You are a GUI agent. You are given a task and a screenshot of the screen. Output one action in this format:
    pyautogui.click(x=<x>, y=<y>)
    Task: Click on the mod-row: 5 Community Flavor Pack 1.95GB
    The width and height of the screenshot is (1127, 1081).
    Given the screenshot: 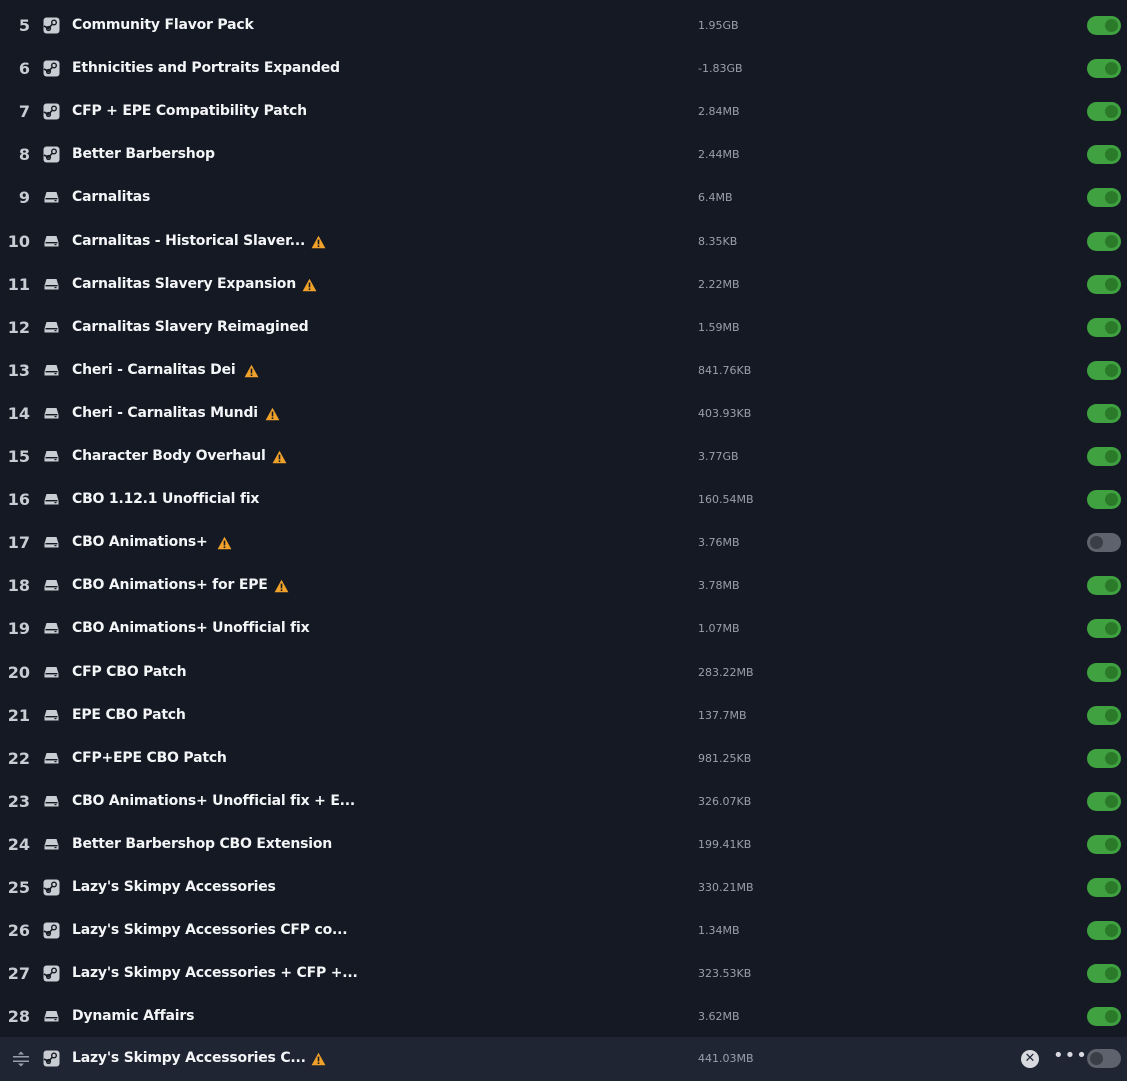 What is the action you would take?
    pyautogui.click(x=563, y=25)
    